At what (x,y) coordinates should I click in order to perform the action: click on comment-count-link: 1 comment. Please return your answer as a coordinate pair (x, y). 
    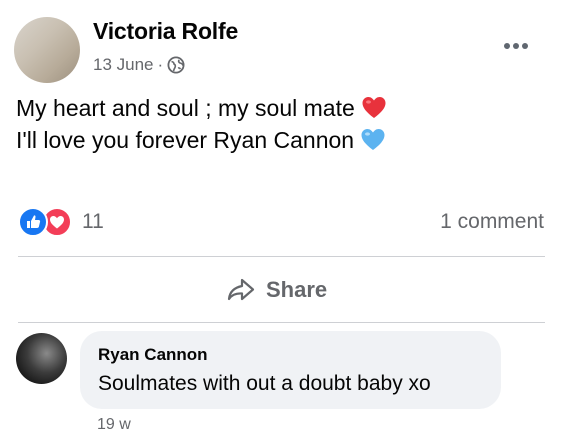
    Looking at the image, I should click on (492, 222).